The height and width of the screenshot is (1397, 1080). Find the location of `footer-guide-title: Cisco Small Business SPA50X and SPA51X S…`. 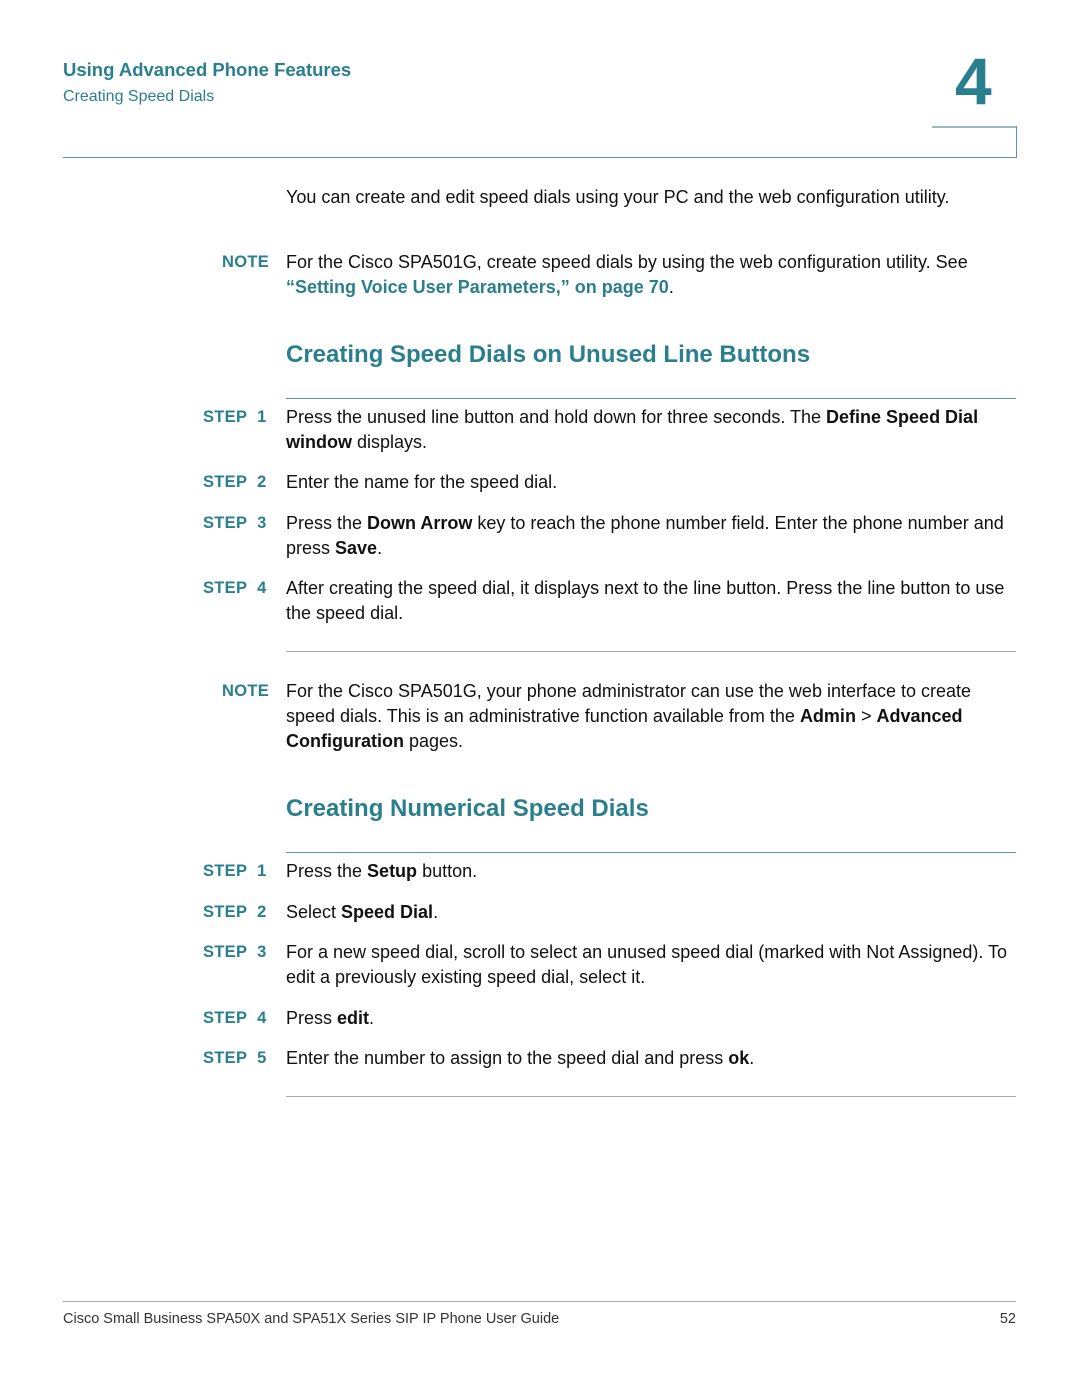

footer-guide-title: Cisco Small Business SPA50X and SPA51X S… is located at coordinates (311, 1319).